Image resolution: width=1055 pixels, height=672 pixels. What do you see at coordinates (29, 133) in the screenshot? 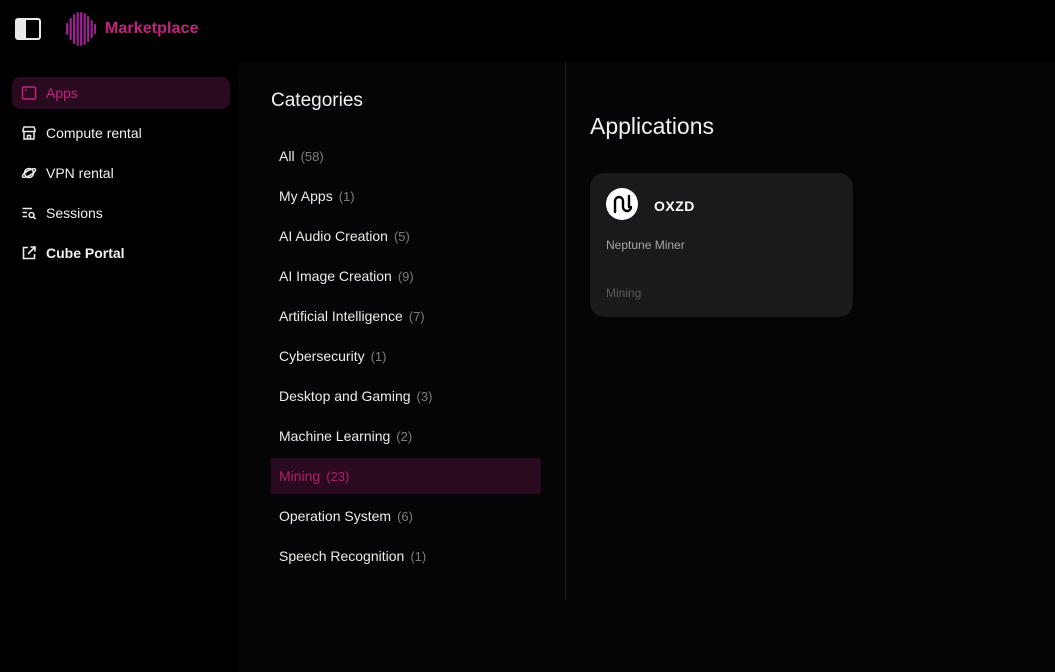
I see `store-icon` at bounding box center [29, 133].